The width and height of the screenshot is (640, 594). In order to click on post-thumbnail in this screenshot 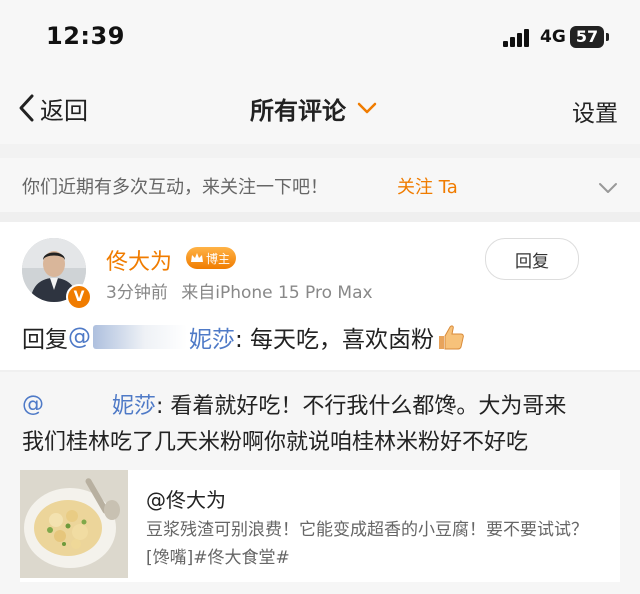, I will do `click(74, 524)`.